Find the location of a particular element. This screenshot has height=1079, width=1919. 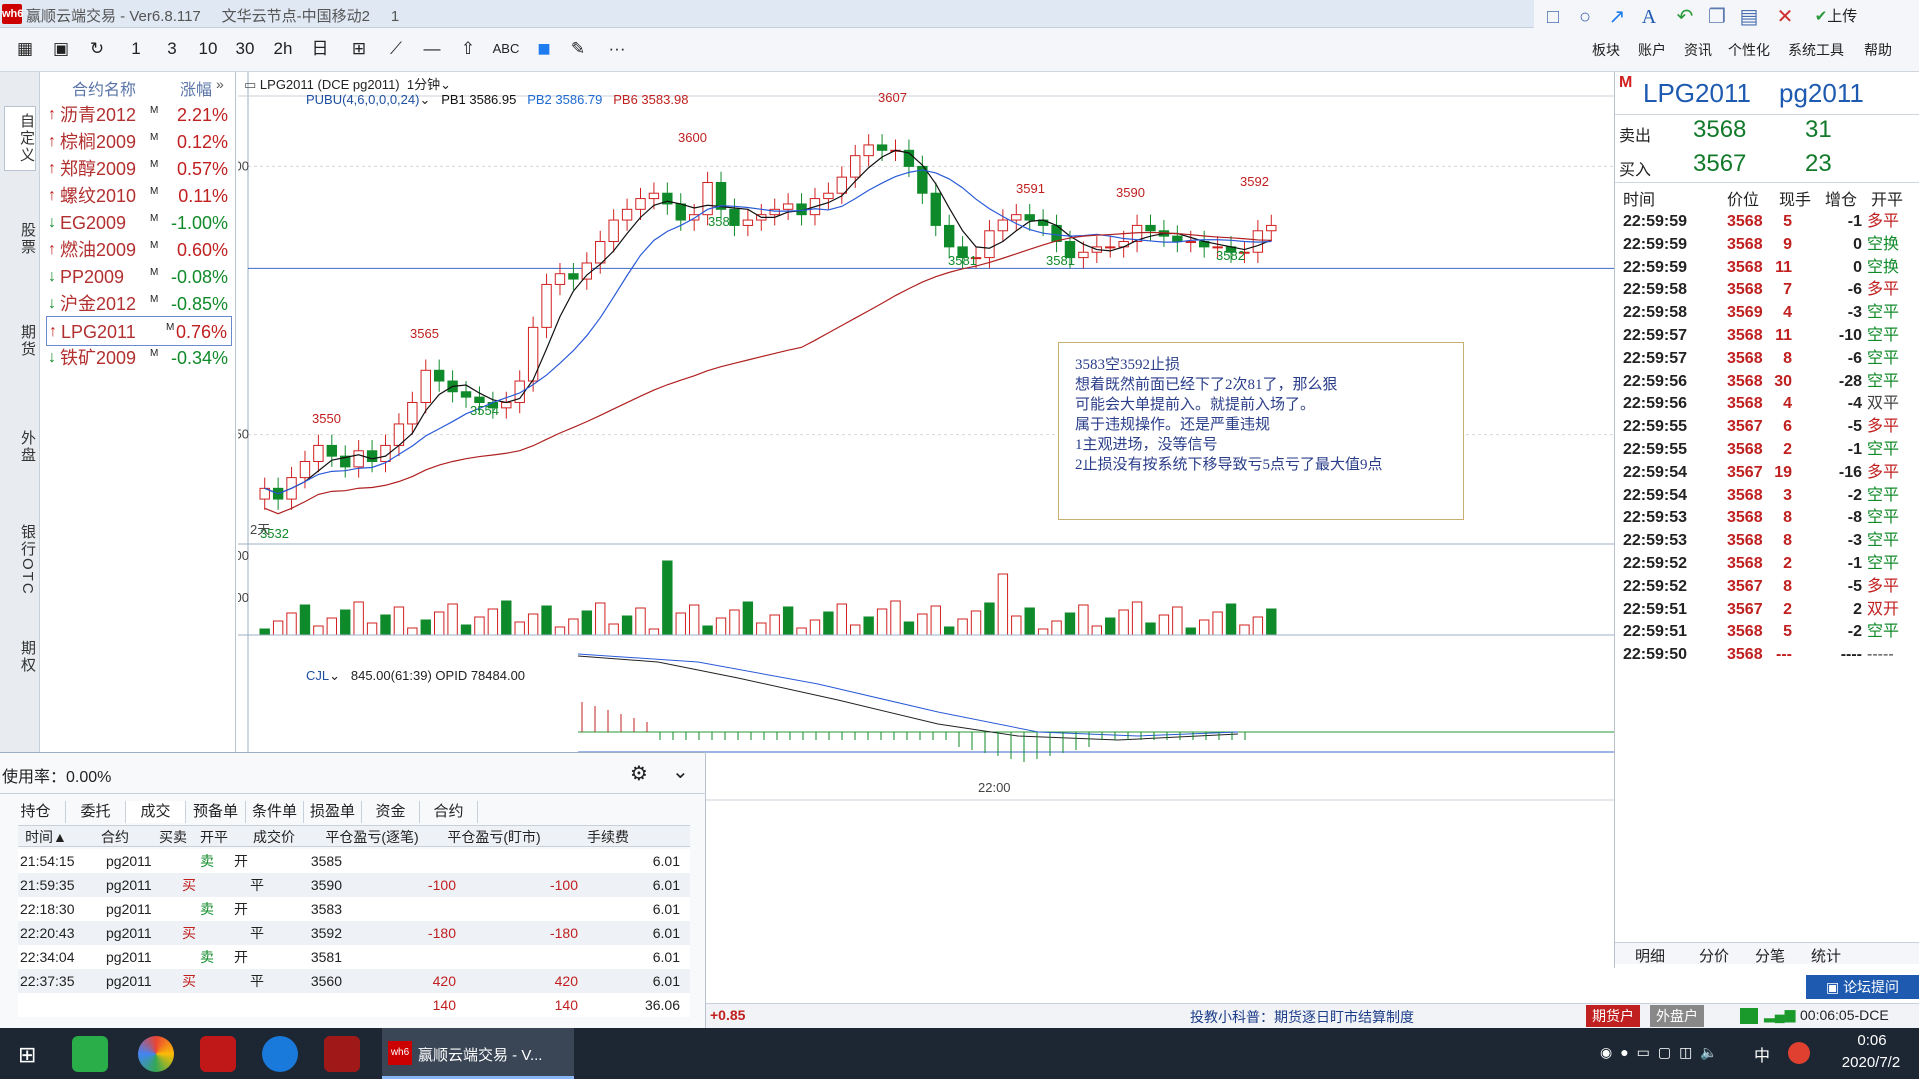

period-10min-button: 10 is located at coordinates (208, 49).